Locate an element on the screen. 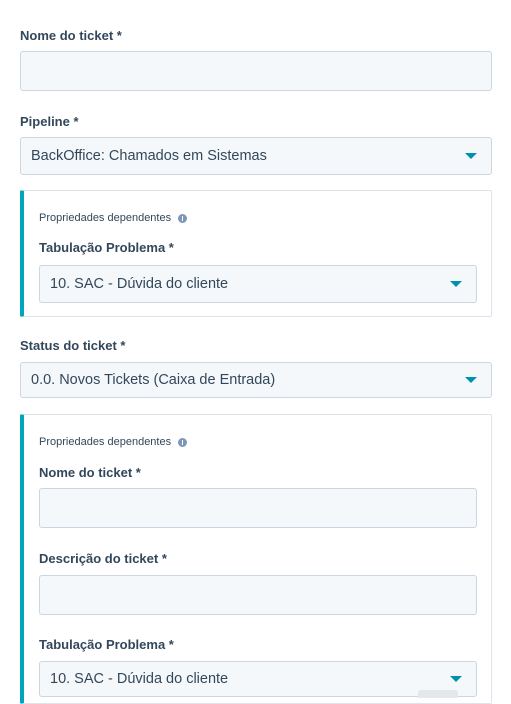 Image resolution: width=511 pixels, height=704 pixels. dependent-ticket-name-input is located at coordinates (258, 508).